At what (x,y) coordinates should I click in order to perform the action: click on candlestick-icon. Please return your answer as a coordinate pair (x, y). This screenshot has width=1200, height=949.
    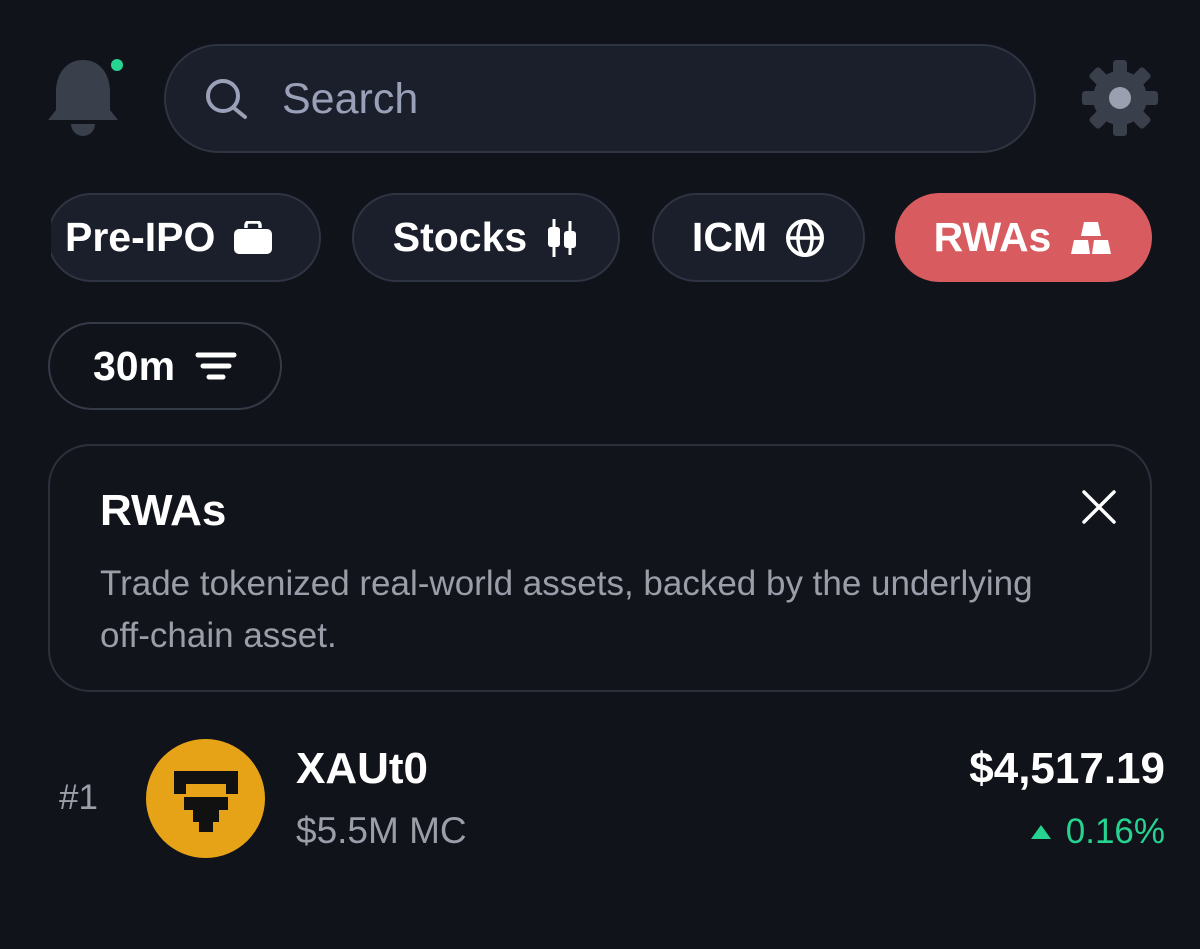
    Looking at the image, I should click on (562, 238).